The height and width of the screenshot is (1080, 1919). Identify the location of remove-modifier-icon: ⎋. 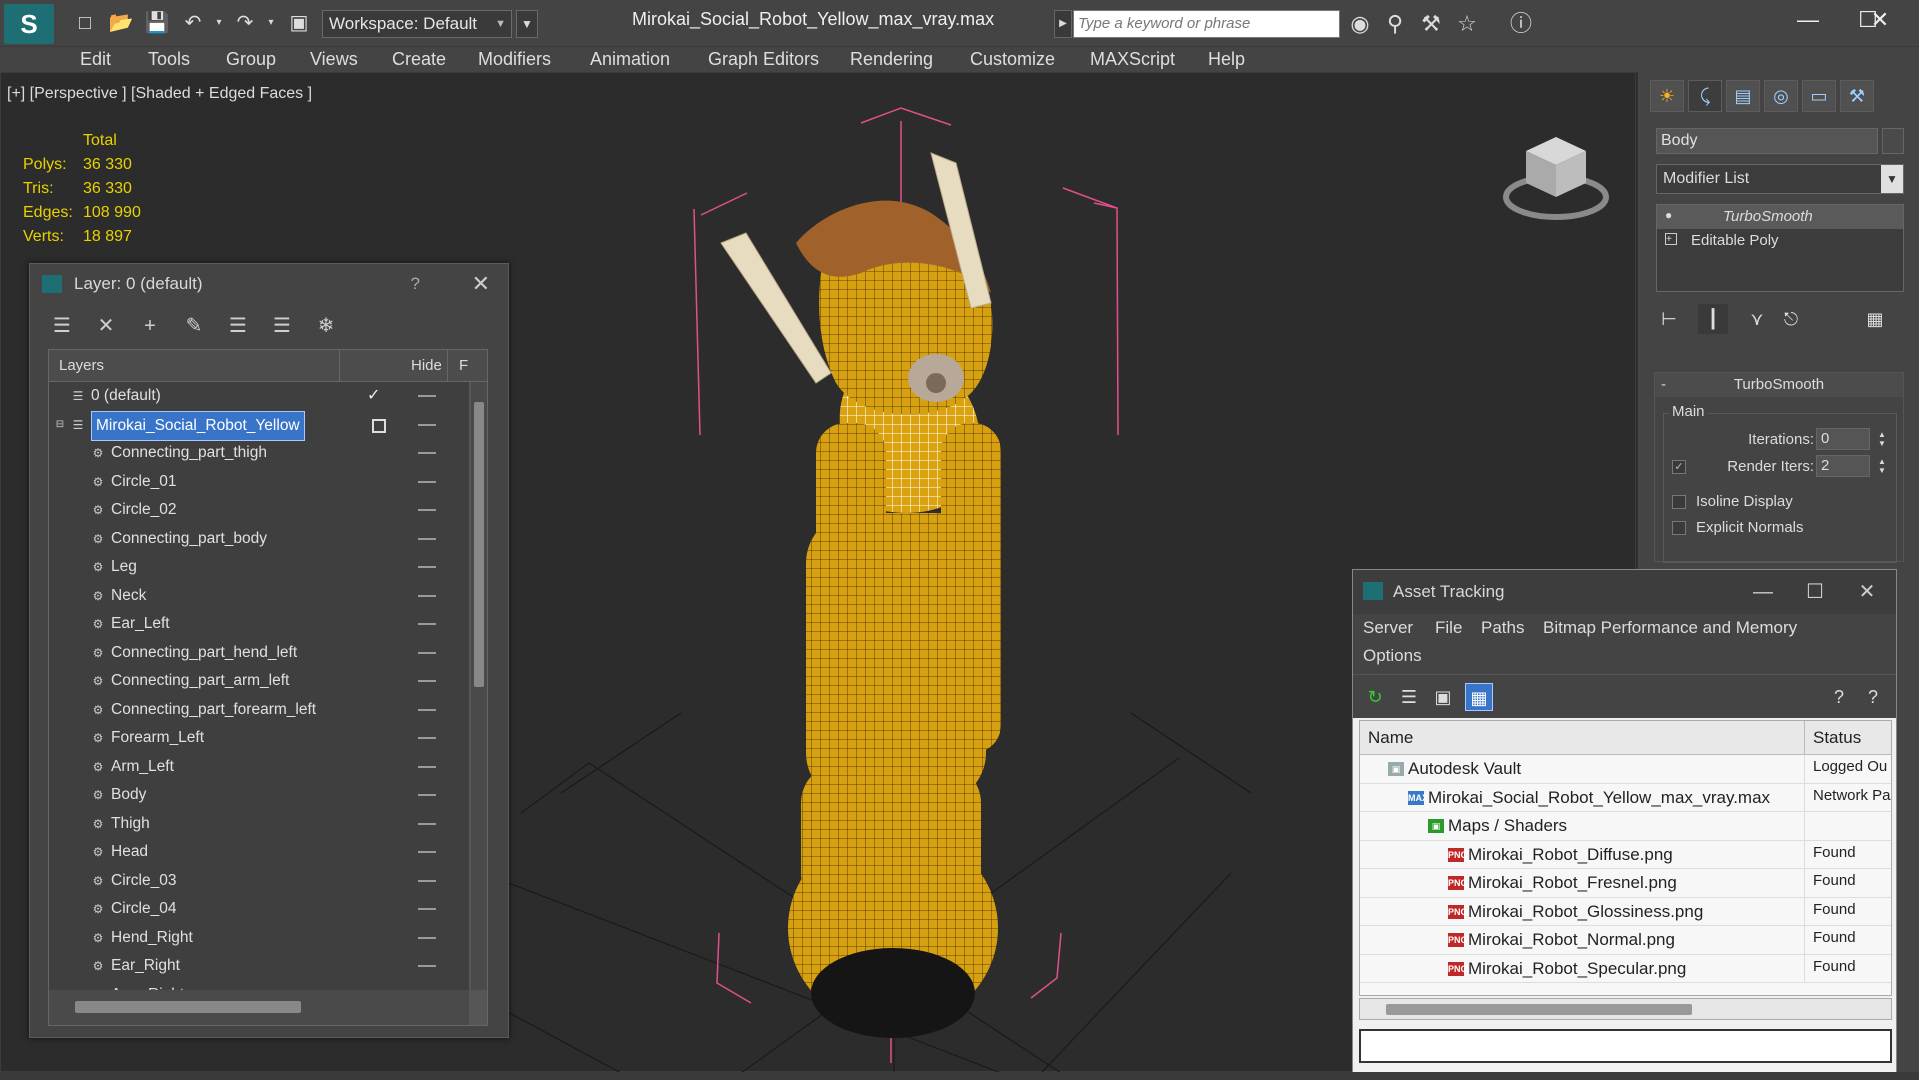
(1791, 319).